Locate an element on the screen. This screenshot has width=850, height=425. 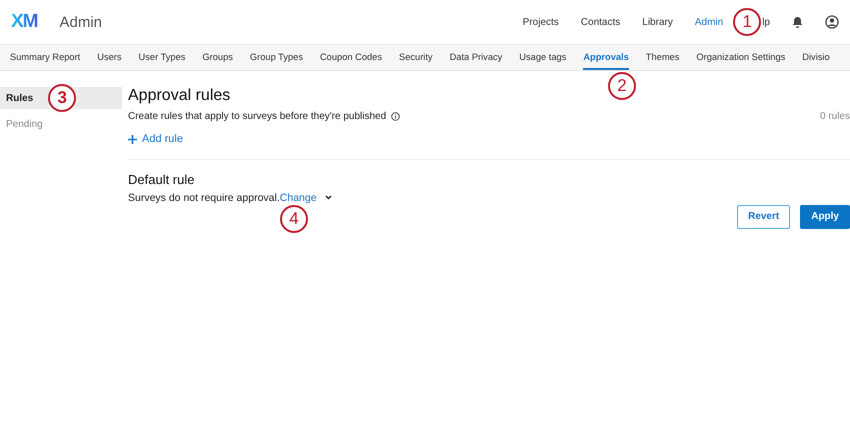
chevron-down-icon is located at coordinates (328, 197).